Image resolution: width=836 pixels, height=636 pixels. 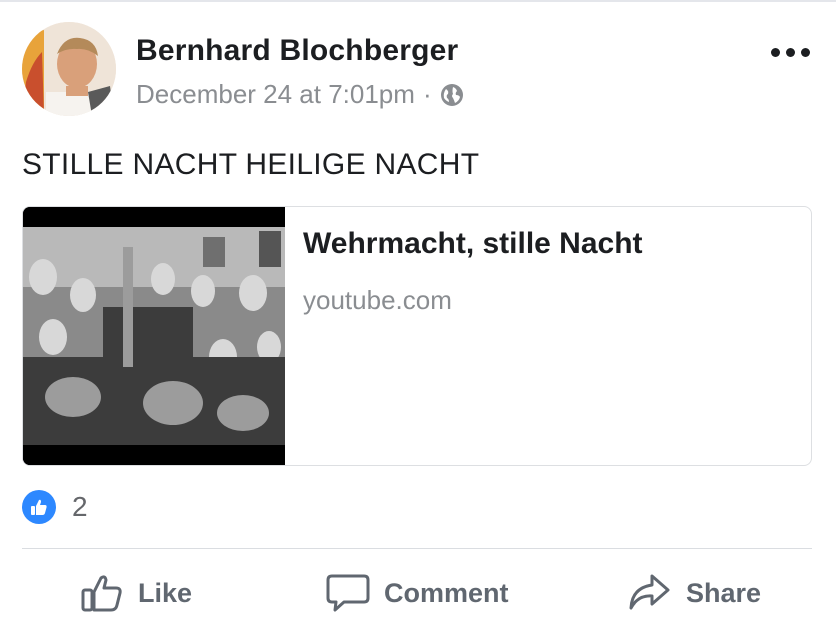 What do you see at coordinates (649, 592) in the screenshot?
I see `share-icon` at bounding box center [649, 592].